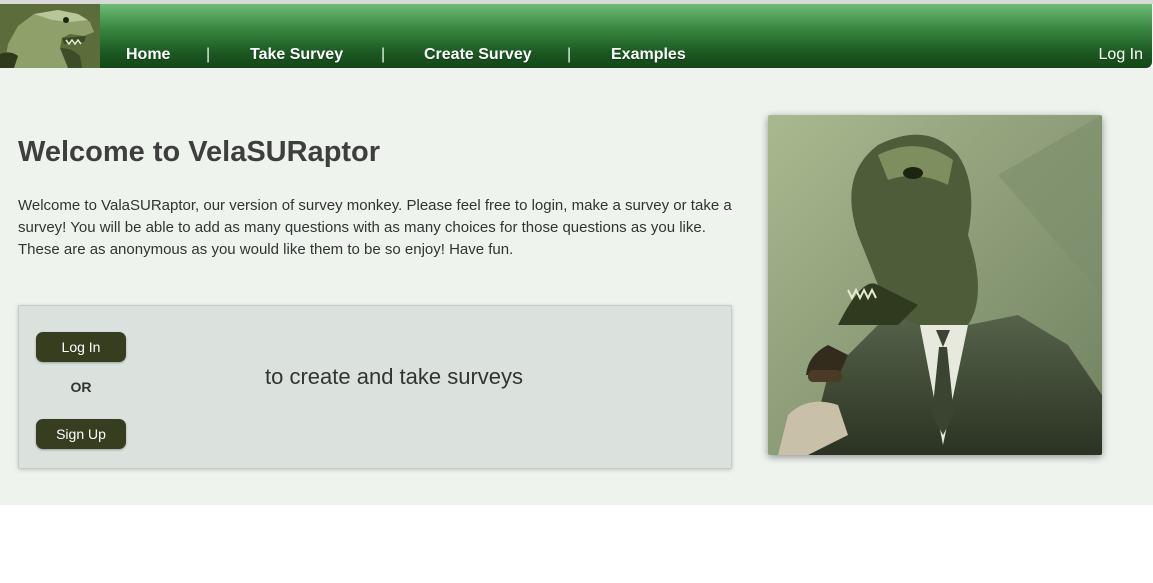 The height and width of the screenshot is (583, 1153). What do you see at coordinates (50, 36) in the screenshot?
I see `raptor-logo-icon` at bounding box center [50, 36].